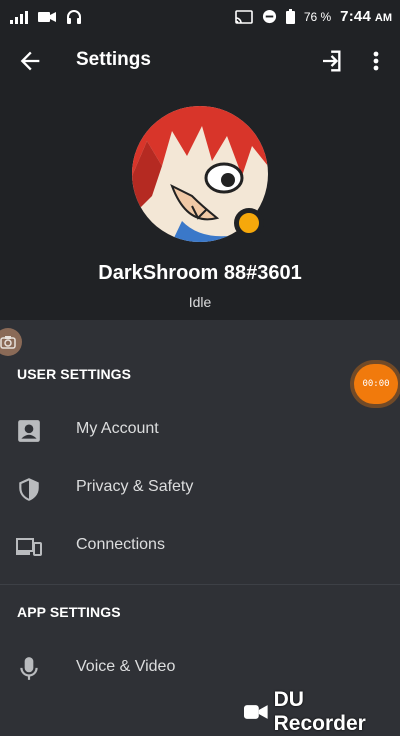 The height and width of the screenshot is (736, 400). Describe the element at coordinates (200, 488) in the screenshot. I see `settings-item-privacy-safety: Privacy & Safety` at that location.